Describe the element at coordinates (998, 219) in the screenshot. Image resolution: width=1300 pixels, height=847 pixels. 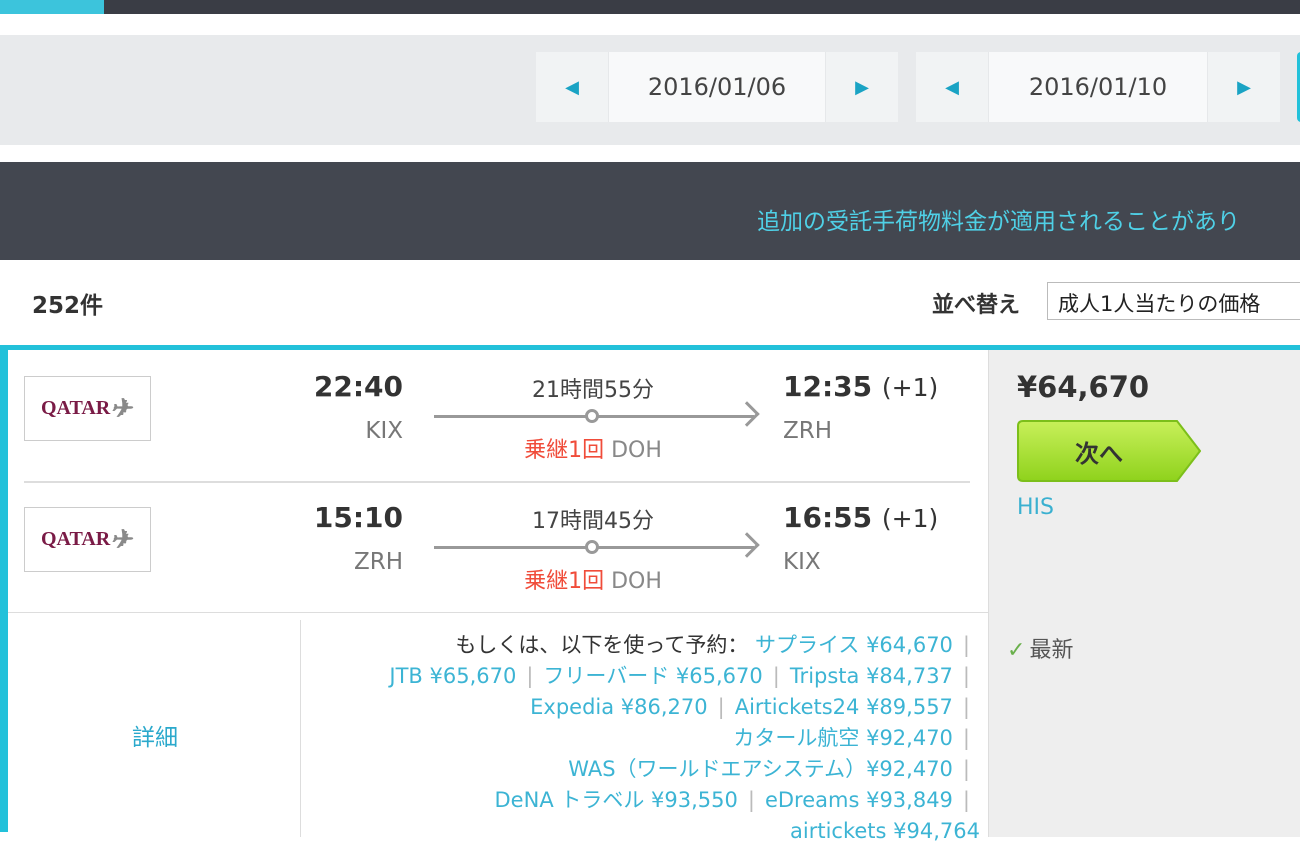
I see `baggage-notice-text: 追加の受託手荷物料金が適用されることがあり` at that location.